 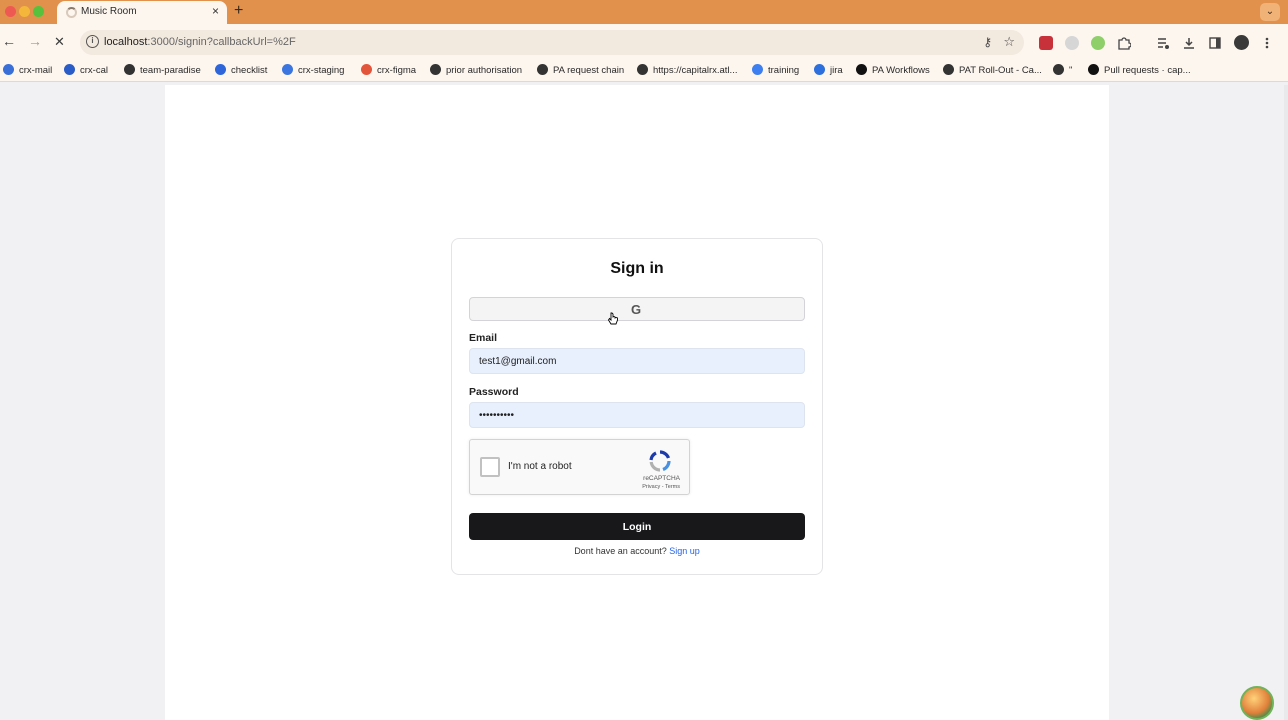 I want to click on bookmark-item: ", so click(x=1062, y=70).